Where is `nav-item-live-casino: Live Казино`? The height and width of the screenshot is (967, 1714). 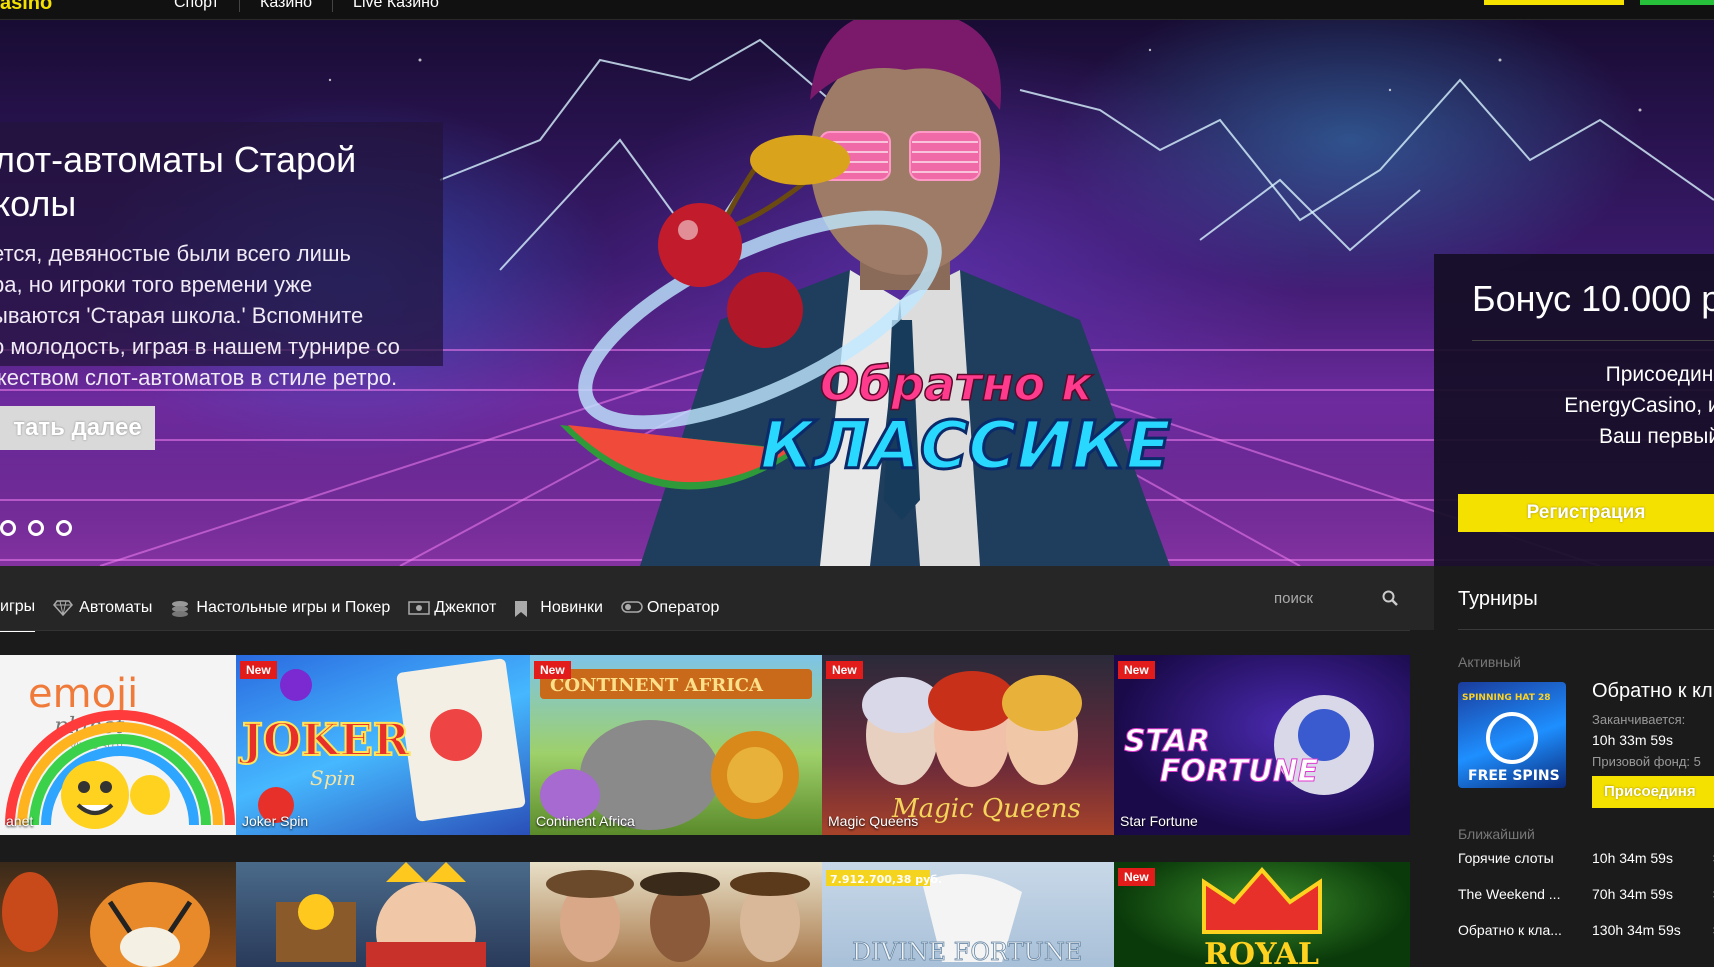 nav-item-live-casino: Live Казино is located at coordinates (396, 6).